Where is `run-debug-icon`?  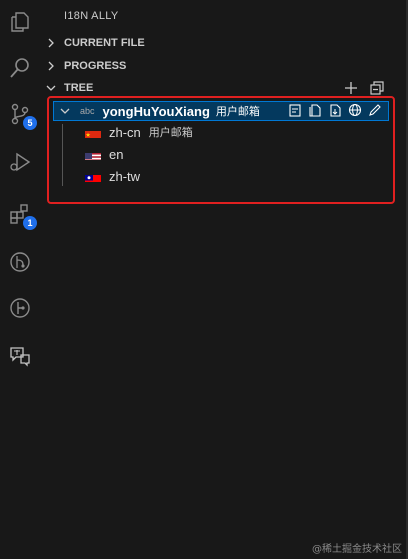
run-debug-icon is located at coordinates (20, 162).